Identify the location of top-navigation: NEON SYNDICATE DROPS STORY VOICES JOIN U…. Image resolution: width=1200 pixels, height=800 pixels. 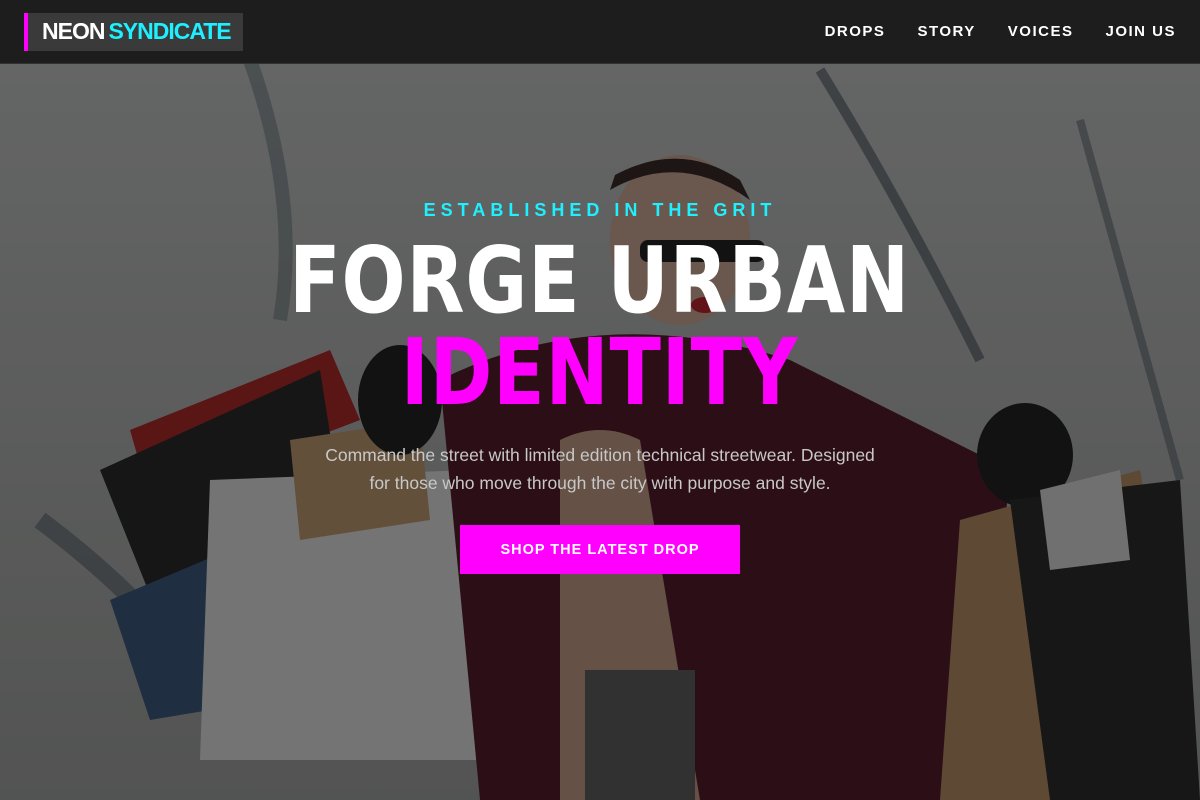
(600, 32).